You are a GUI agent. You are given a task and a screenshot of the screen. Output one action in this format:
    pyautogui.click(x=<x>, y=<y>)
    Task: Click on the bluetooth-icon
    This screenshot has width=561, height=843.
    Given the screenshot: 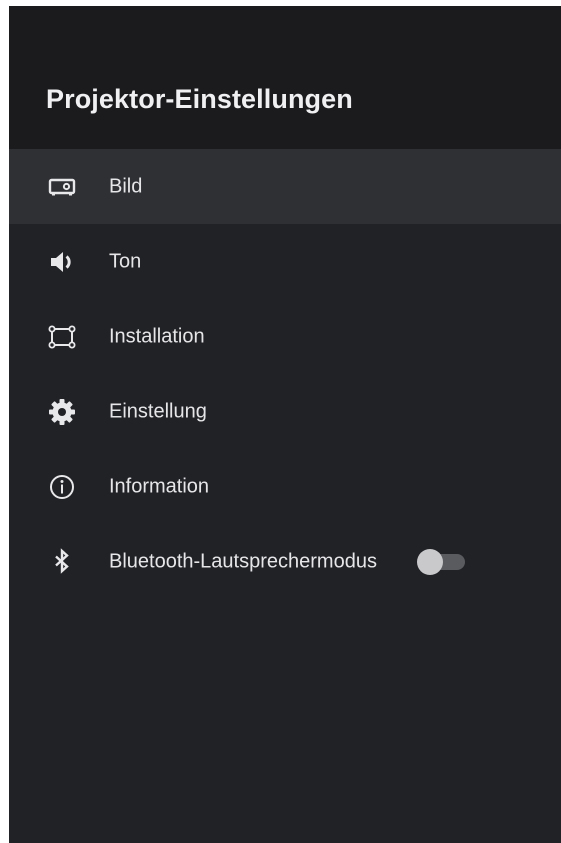 What is the action you would take?
    pyautogui.click(x=62, y=562)
    